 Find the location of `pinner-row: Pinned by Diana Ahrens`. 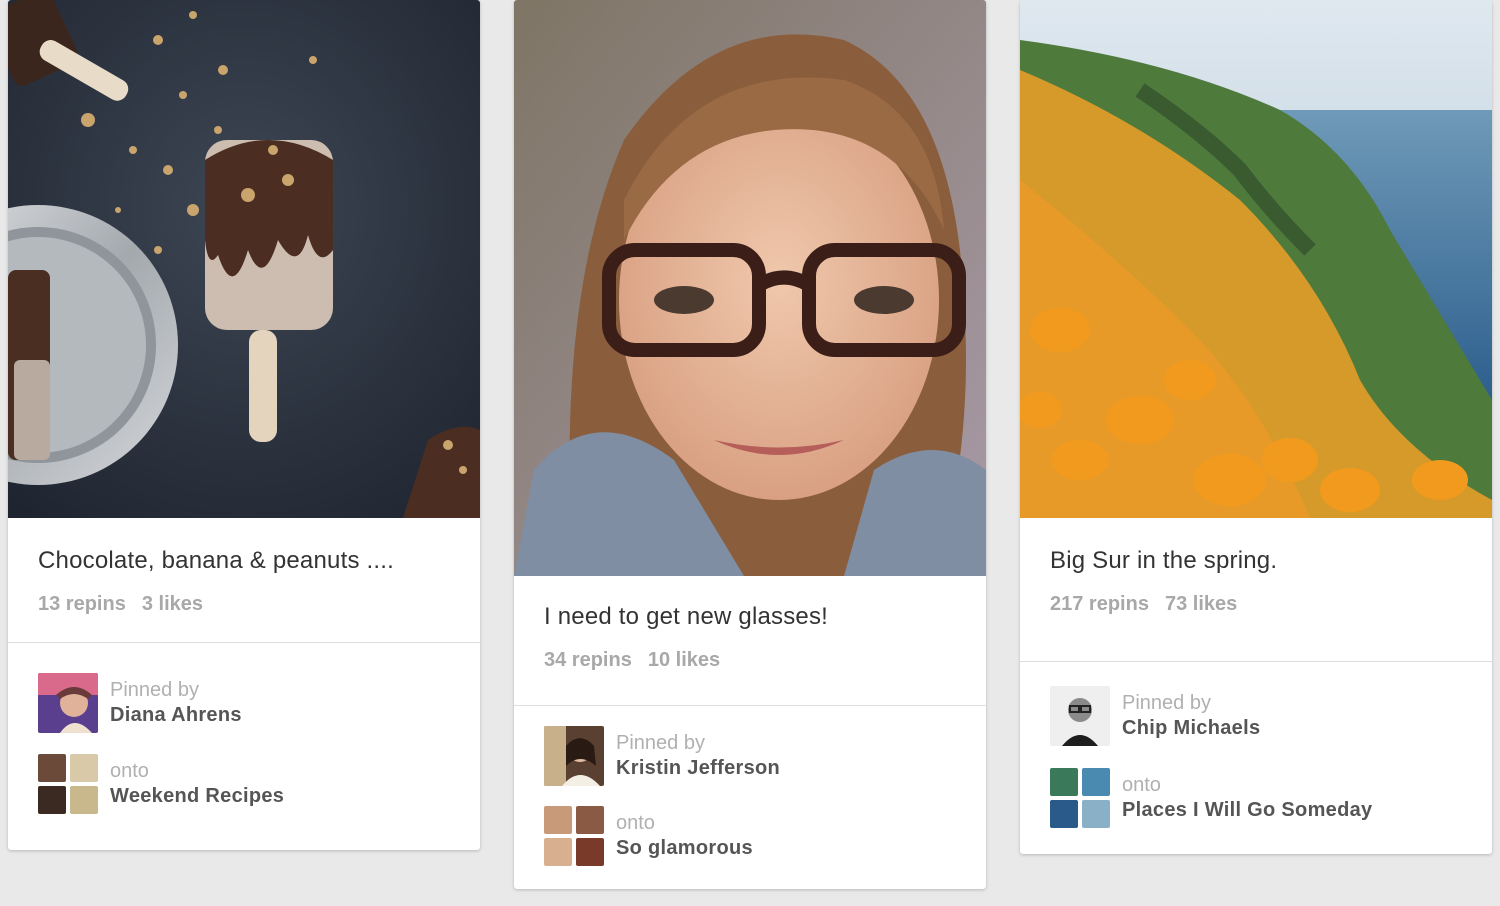

pinner-row: Pinned by Diana Ahrens is located at coordinates (244, 703).